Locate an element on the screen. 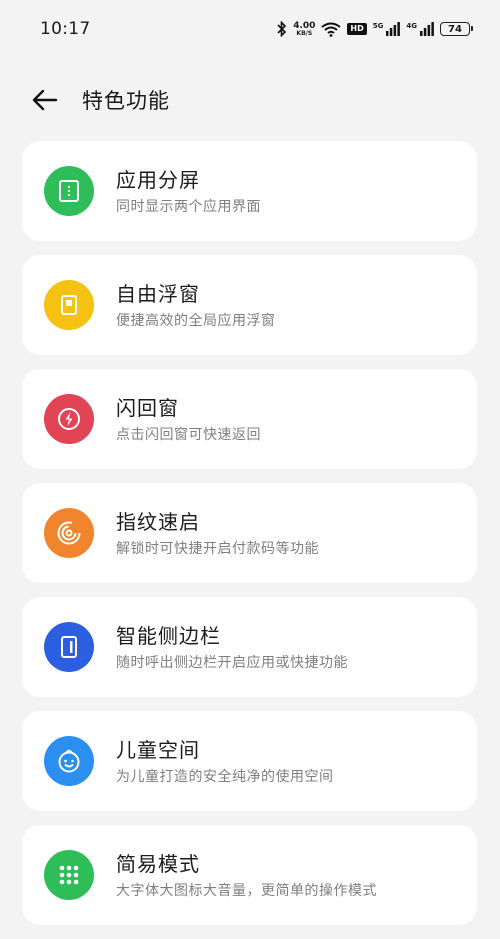 The width and height of the screenshot is (500, 939). feature-title: 简易模式 is located at coordinates (158, 863).